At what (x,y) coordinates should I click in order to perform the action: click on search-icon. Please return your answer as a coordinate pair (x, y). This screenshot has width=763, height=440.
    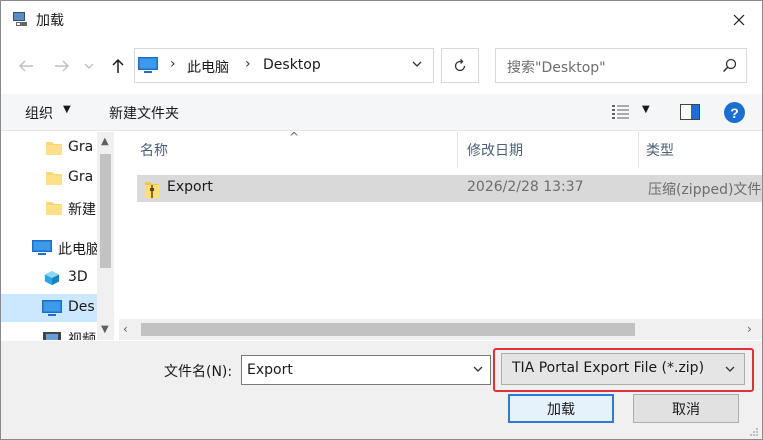
    Looking at the image, I should click on (729, 65).